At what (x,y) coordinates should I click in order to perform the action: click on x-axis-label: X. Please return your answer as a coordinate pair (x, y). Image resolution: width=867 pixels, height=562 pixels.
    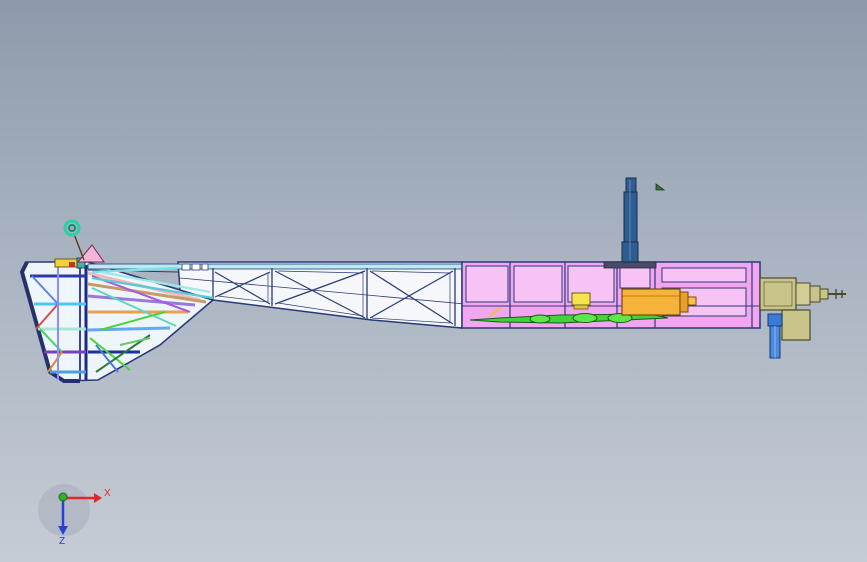
    Looking at the image, I should click on (107, 493).